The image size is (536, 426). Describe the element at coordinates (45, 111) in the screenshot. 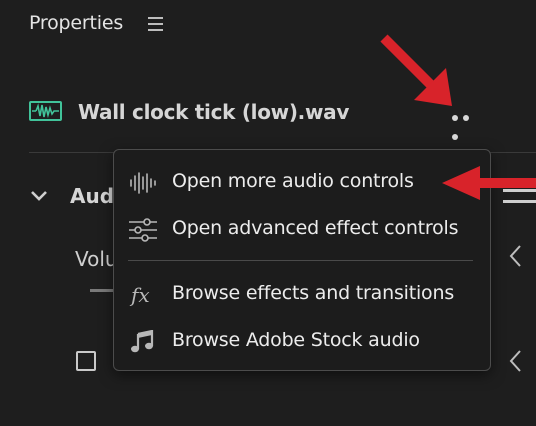

I see `audio-waveform-icon` at that location.